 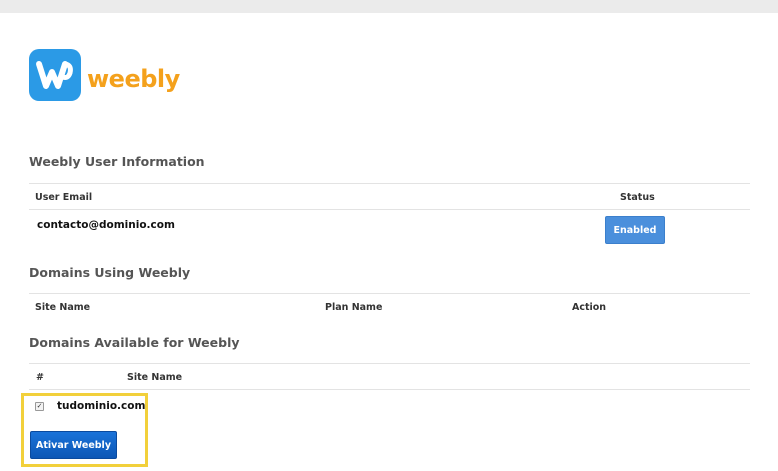 What do you see at coordinates (40, 377) in the screenshot?
I see `index-header: #` at bounding box center [40, 377].